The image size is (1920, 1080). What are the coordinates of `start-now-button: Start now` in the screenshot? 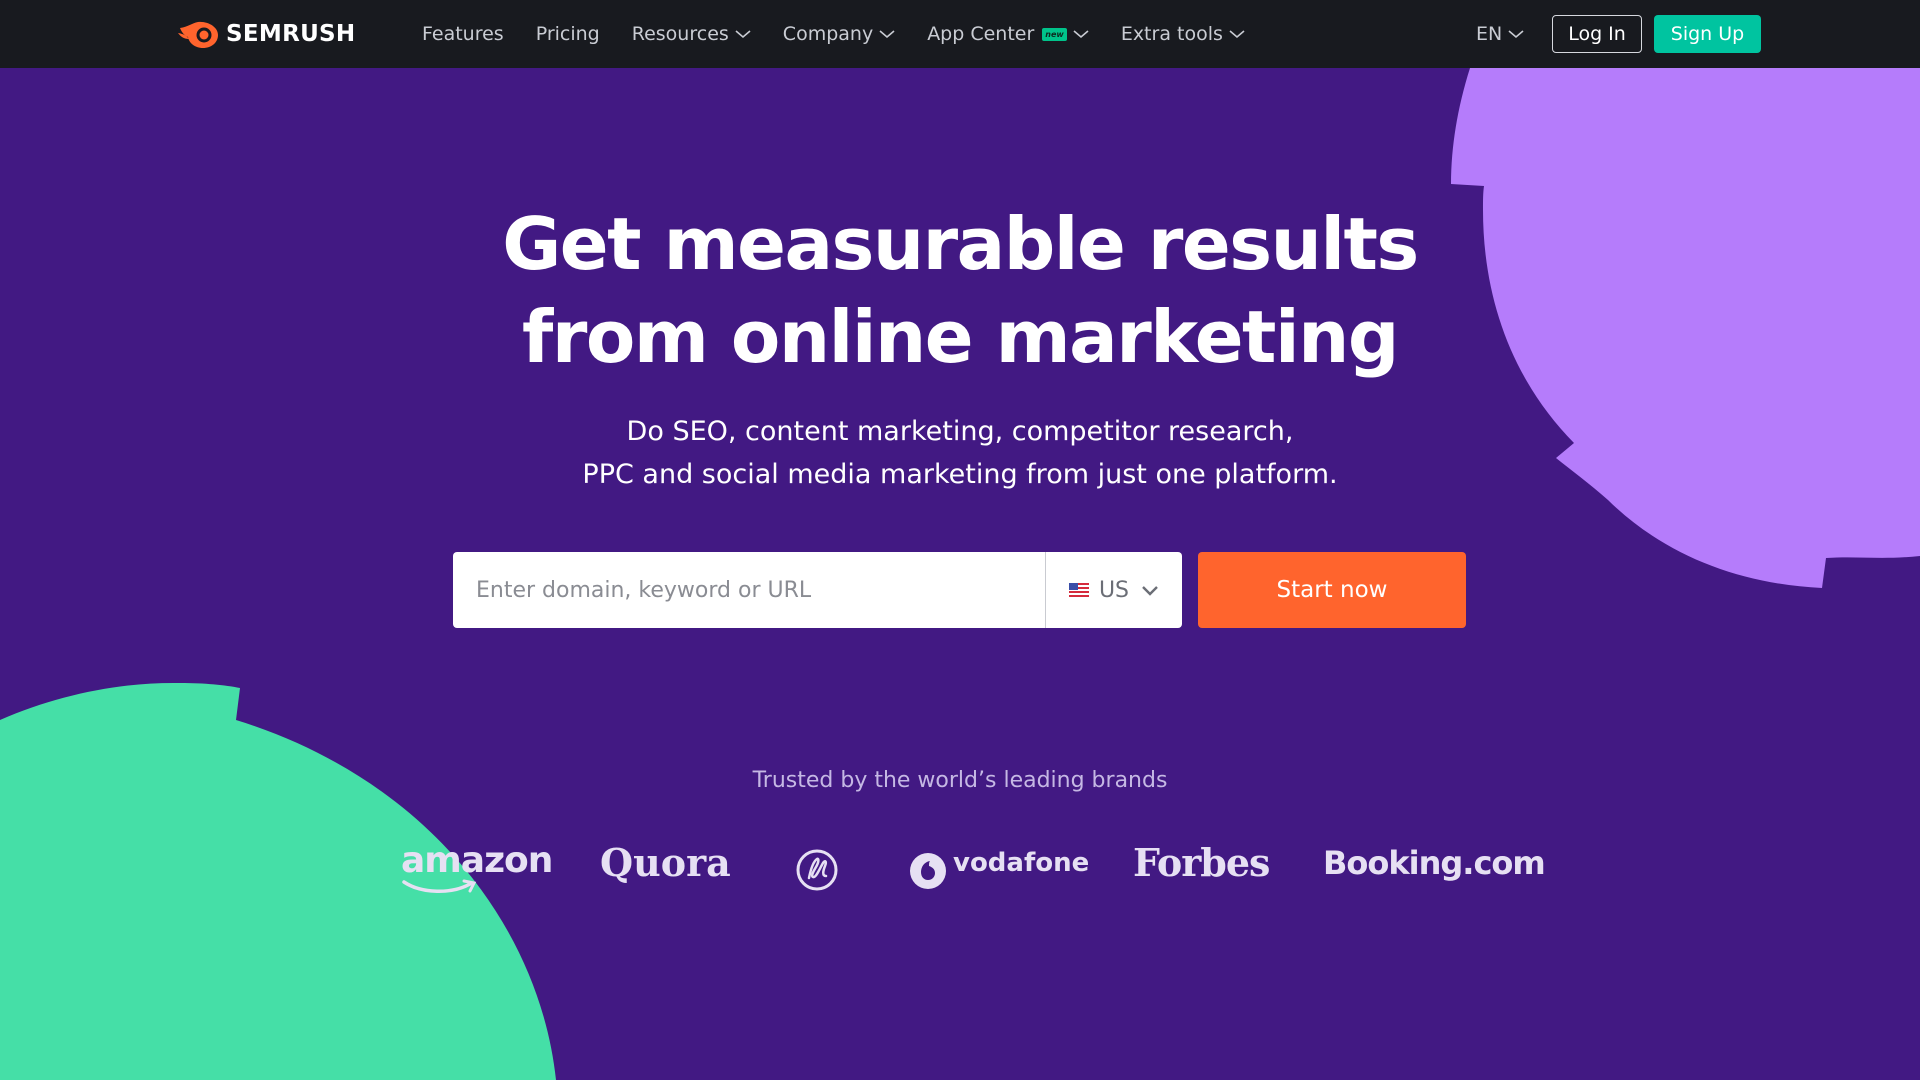 It's located at (1332, 590).